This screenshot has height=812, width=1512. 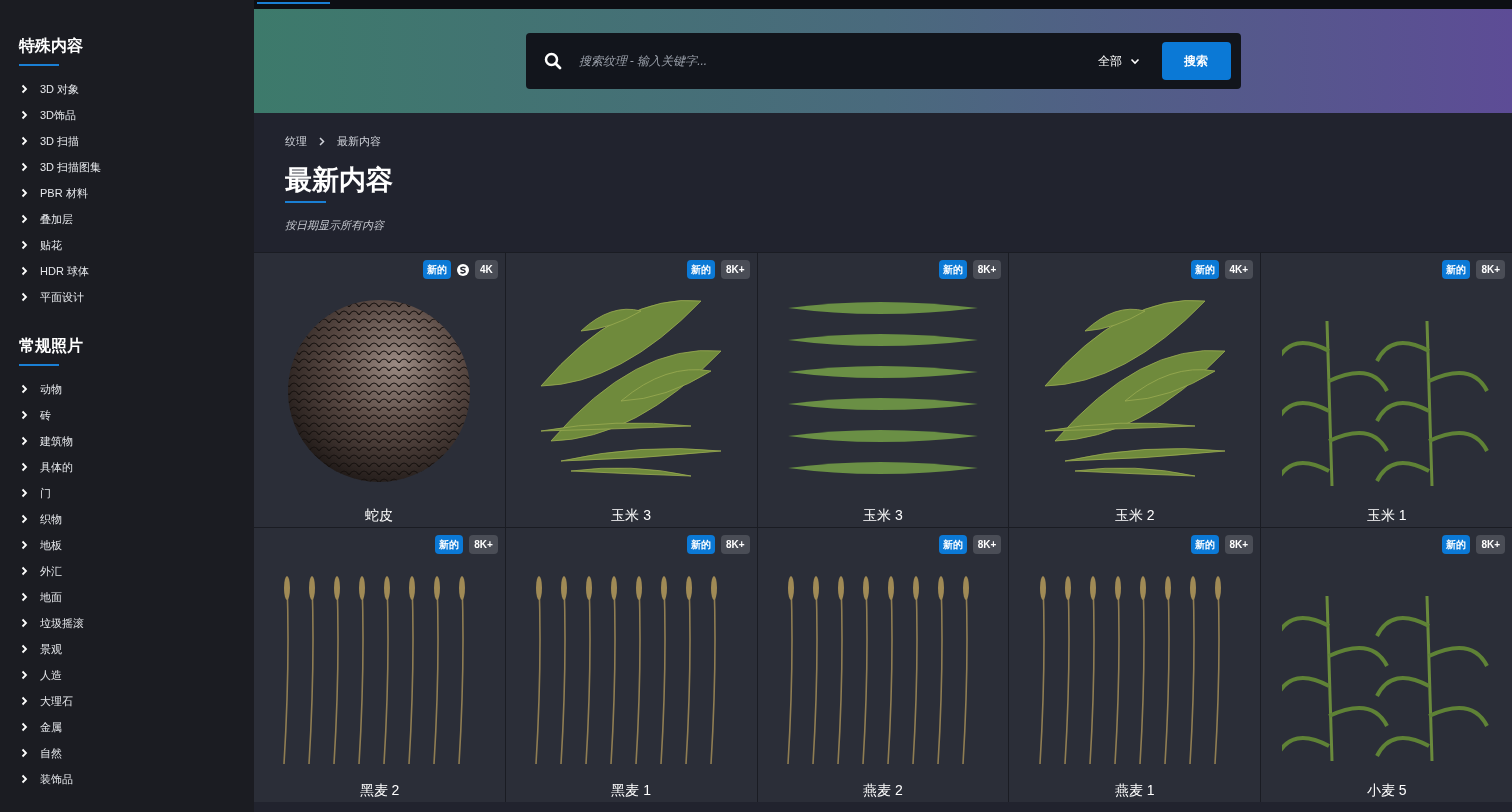 I want to click on texture-title: 蛇皮, so click(x=379, y=515).